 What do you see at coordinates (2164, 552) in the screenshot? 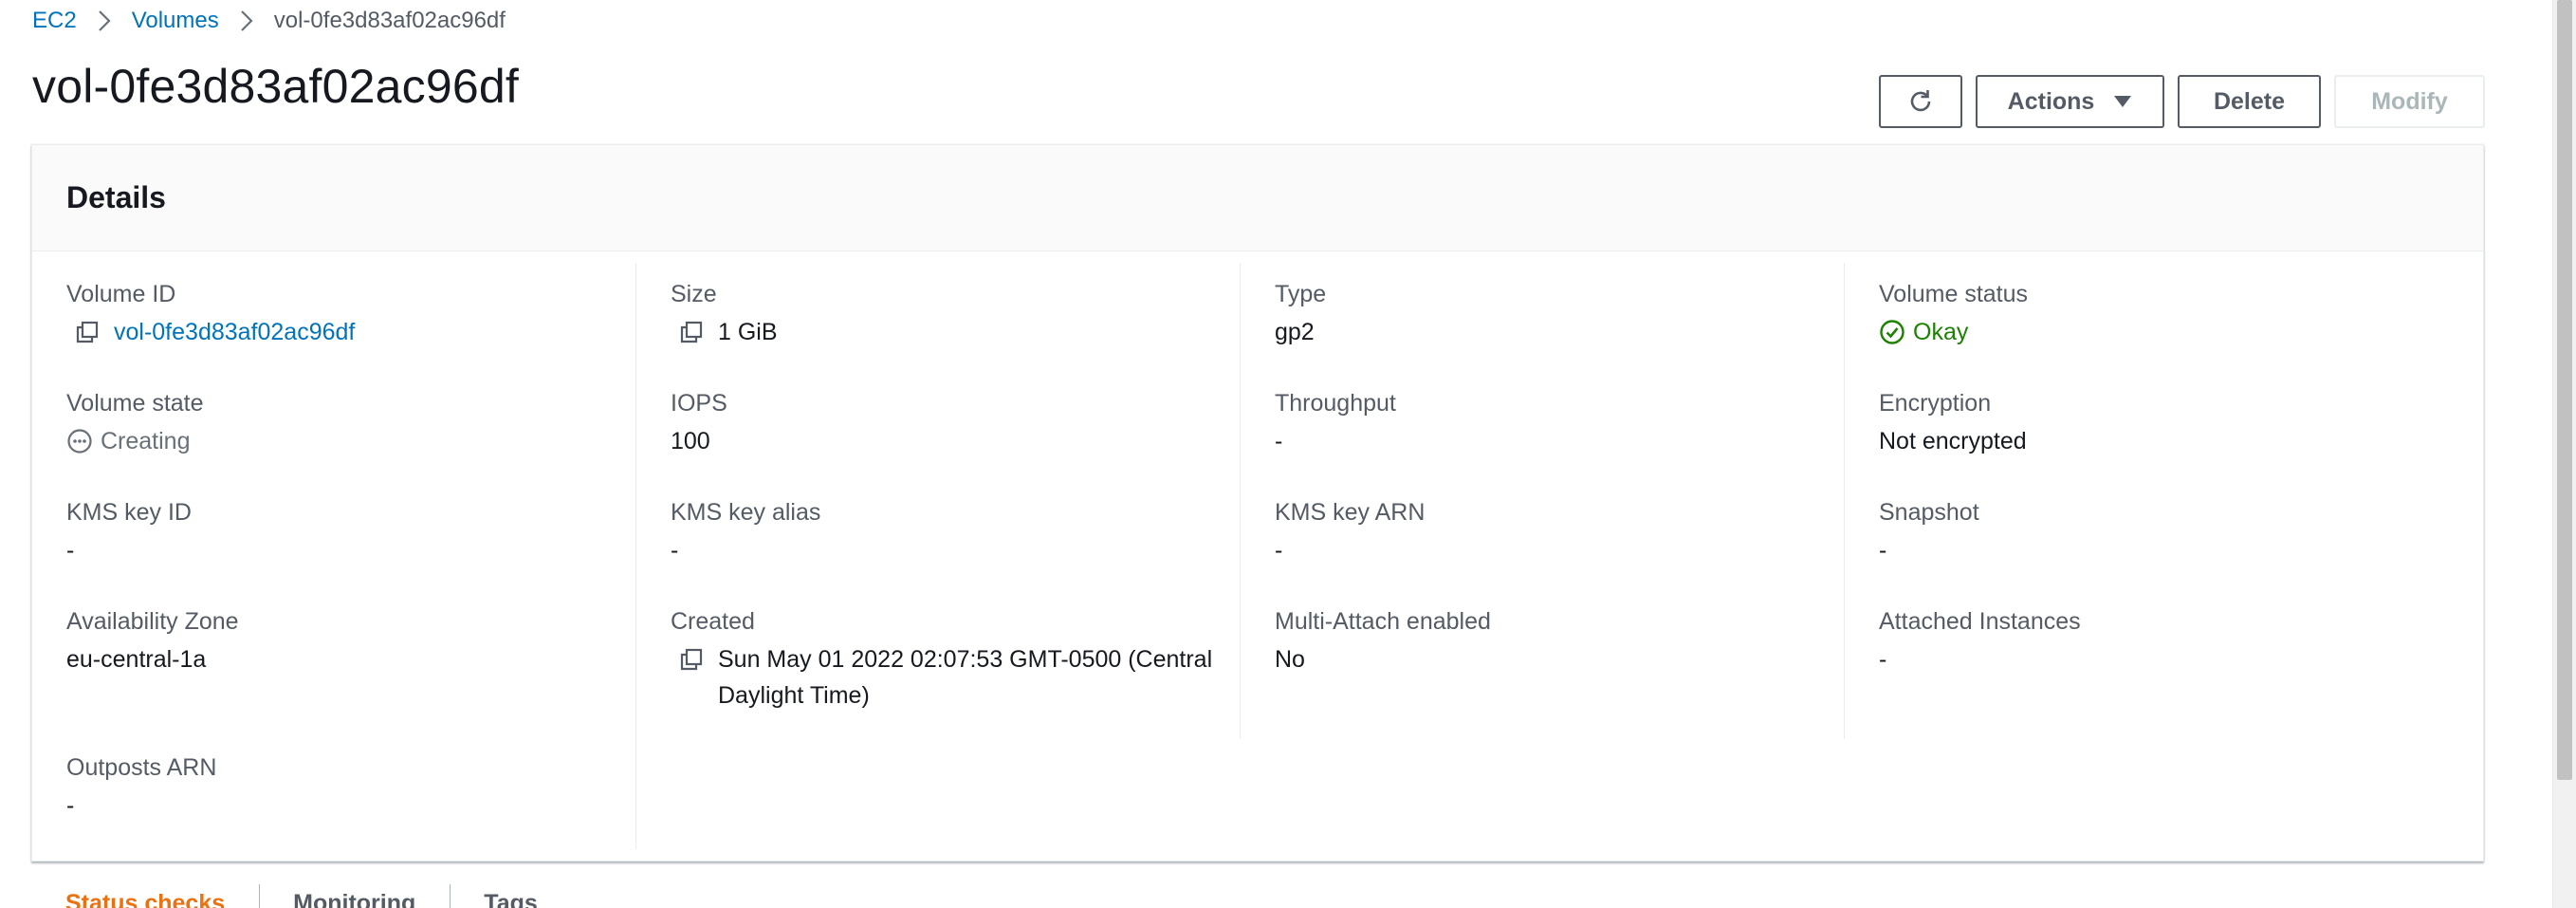
I see `field-snapshot: Snapshot -` at bounding box center [2164, 552].